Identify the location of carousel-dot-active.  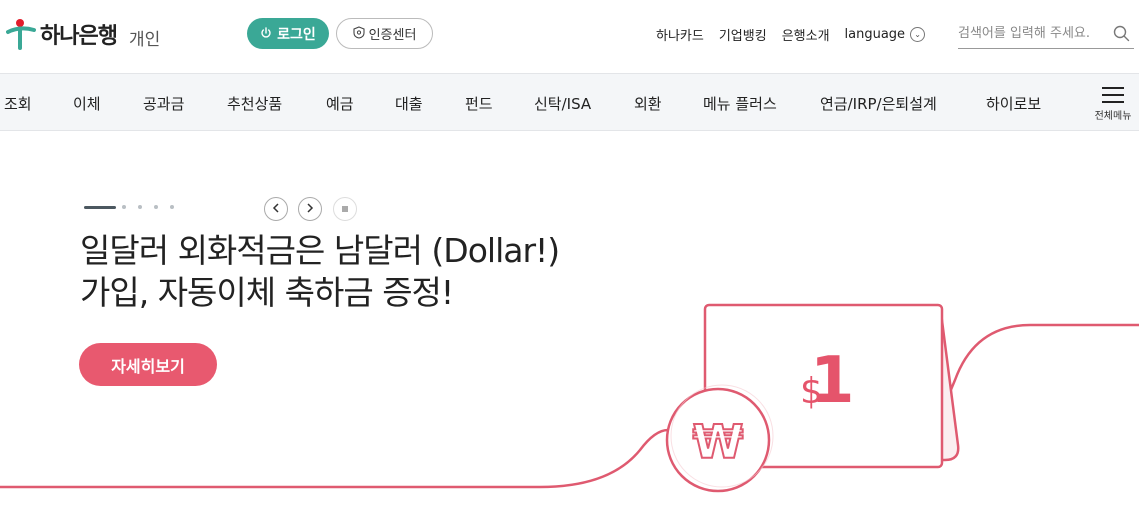
(100, 207).